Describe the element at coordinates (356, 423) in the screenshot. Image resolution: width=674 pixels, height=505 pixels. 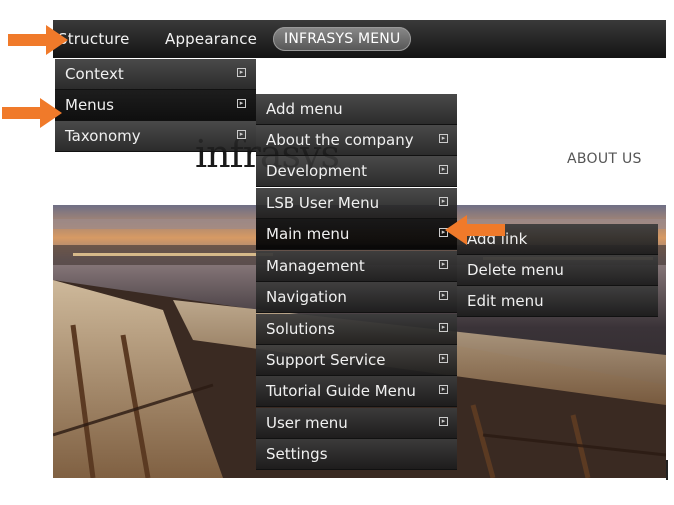
I see `menu-item-user-menu: User menu ▸` at that location.